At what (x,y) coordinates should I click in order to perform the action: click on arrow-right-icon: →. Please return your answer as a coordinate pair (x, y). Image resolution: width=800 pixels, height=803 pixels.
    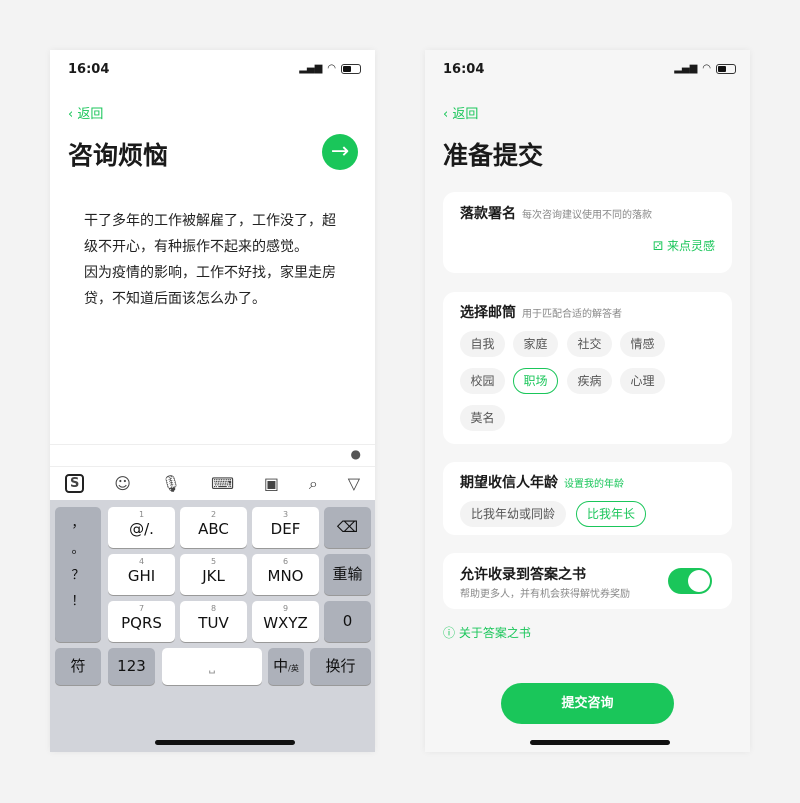
    Looking at the image, I should click on (340, 151).